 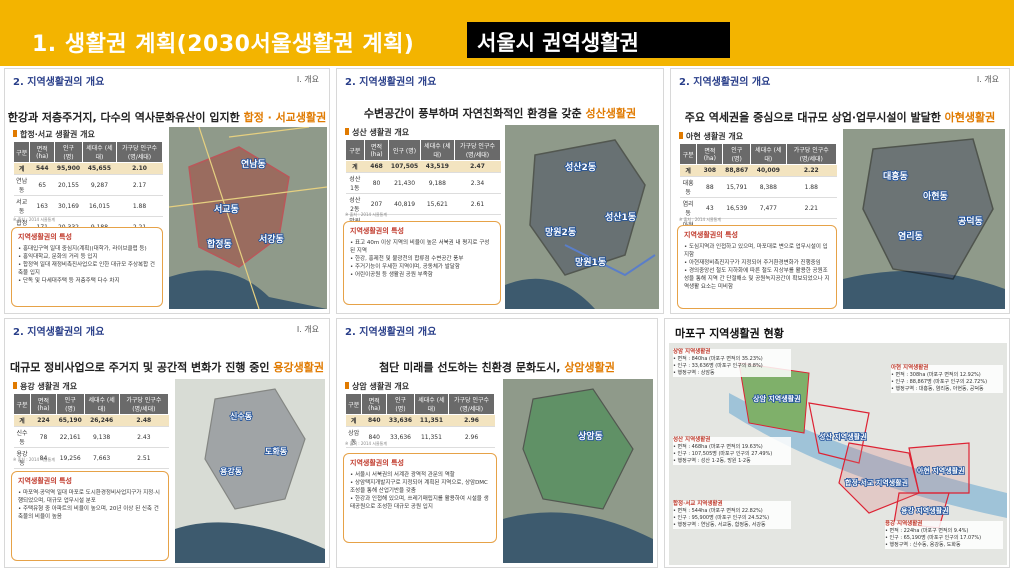 I want to click on table-cell: 544, so click(x=42, y=168).